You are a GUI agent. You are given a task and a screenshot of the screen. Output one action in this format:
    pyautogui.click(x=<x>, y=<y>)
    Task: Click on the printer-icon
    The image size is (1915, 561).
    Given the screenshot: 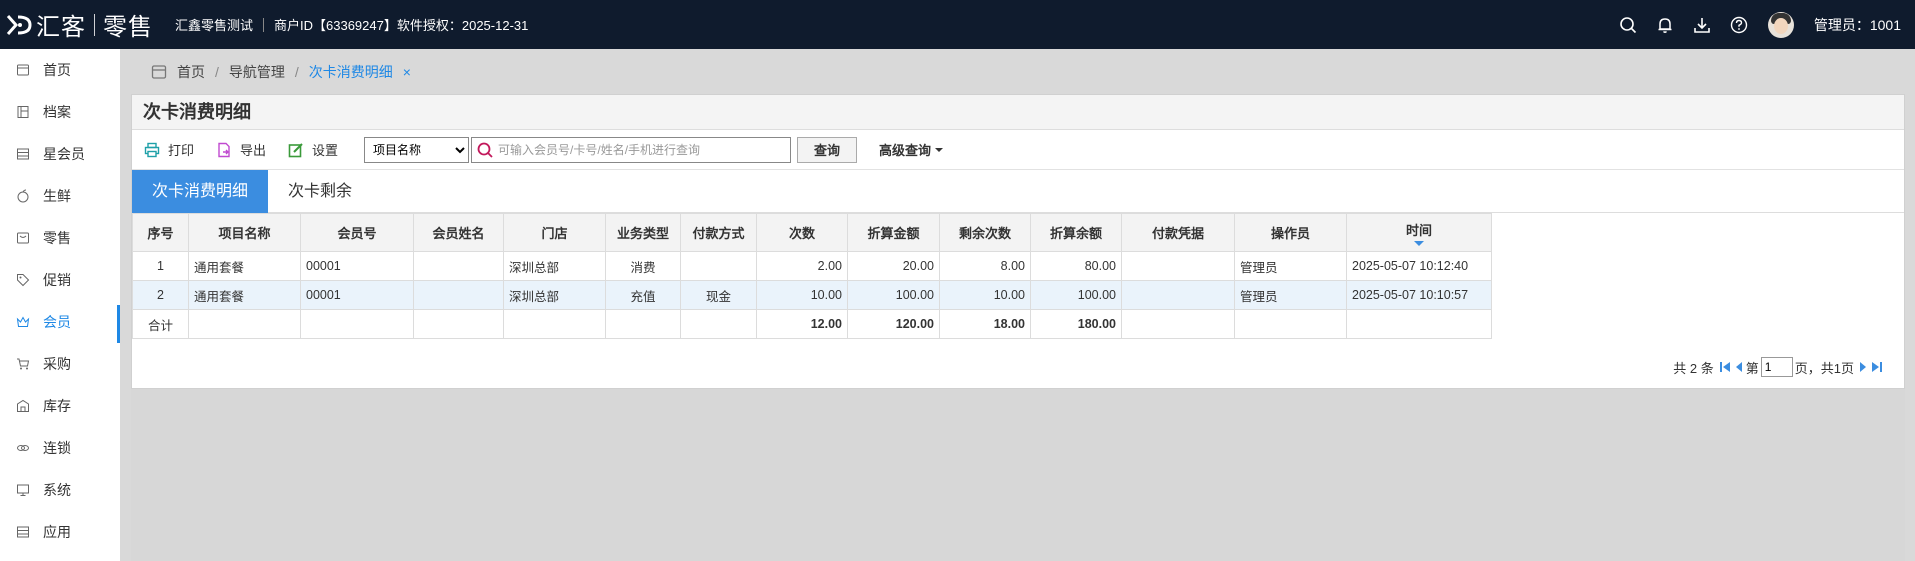 What is the action you would take?
    pyautogui.click(x=152, y=150)
    